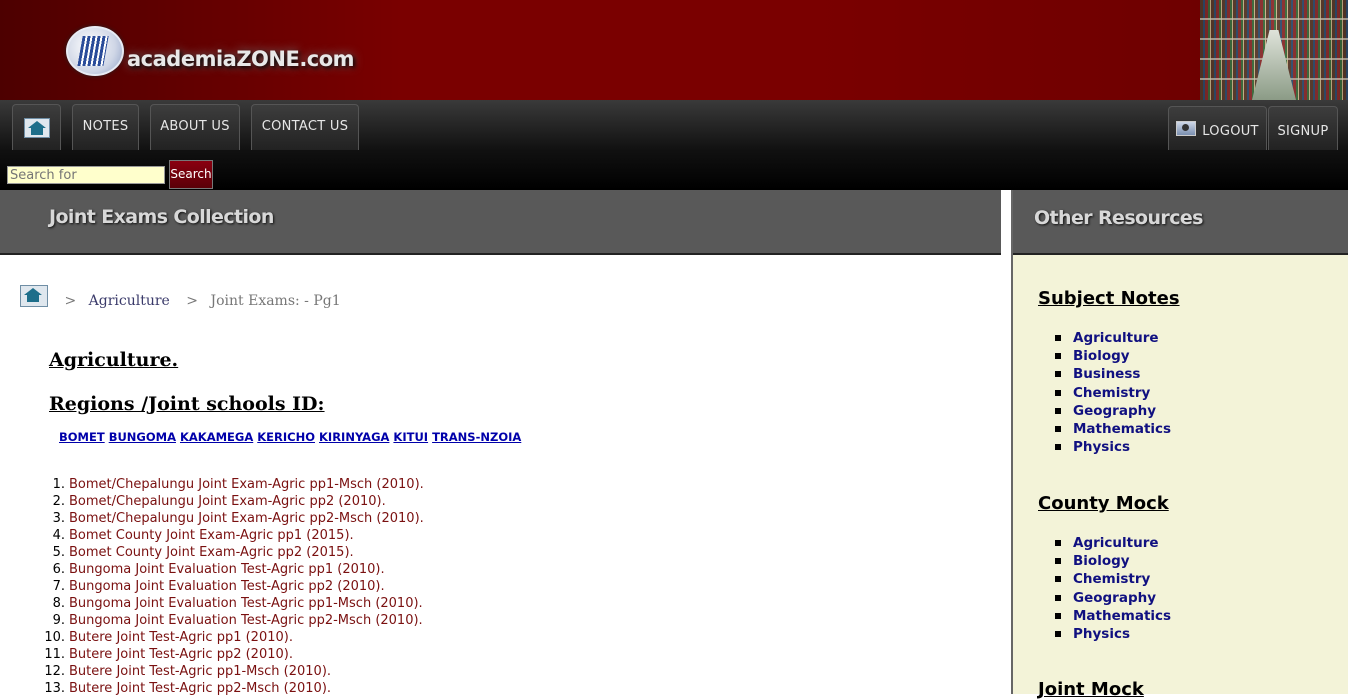 The width and height of the screenshot is (1348, 700). I want to click on breadcrumb-current: Joint Exams: - Pg1, so click(275, 301).